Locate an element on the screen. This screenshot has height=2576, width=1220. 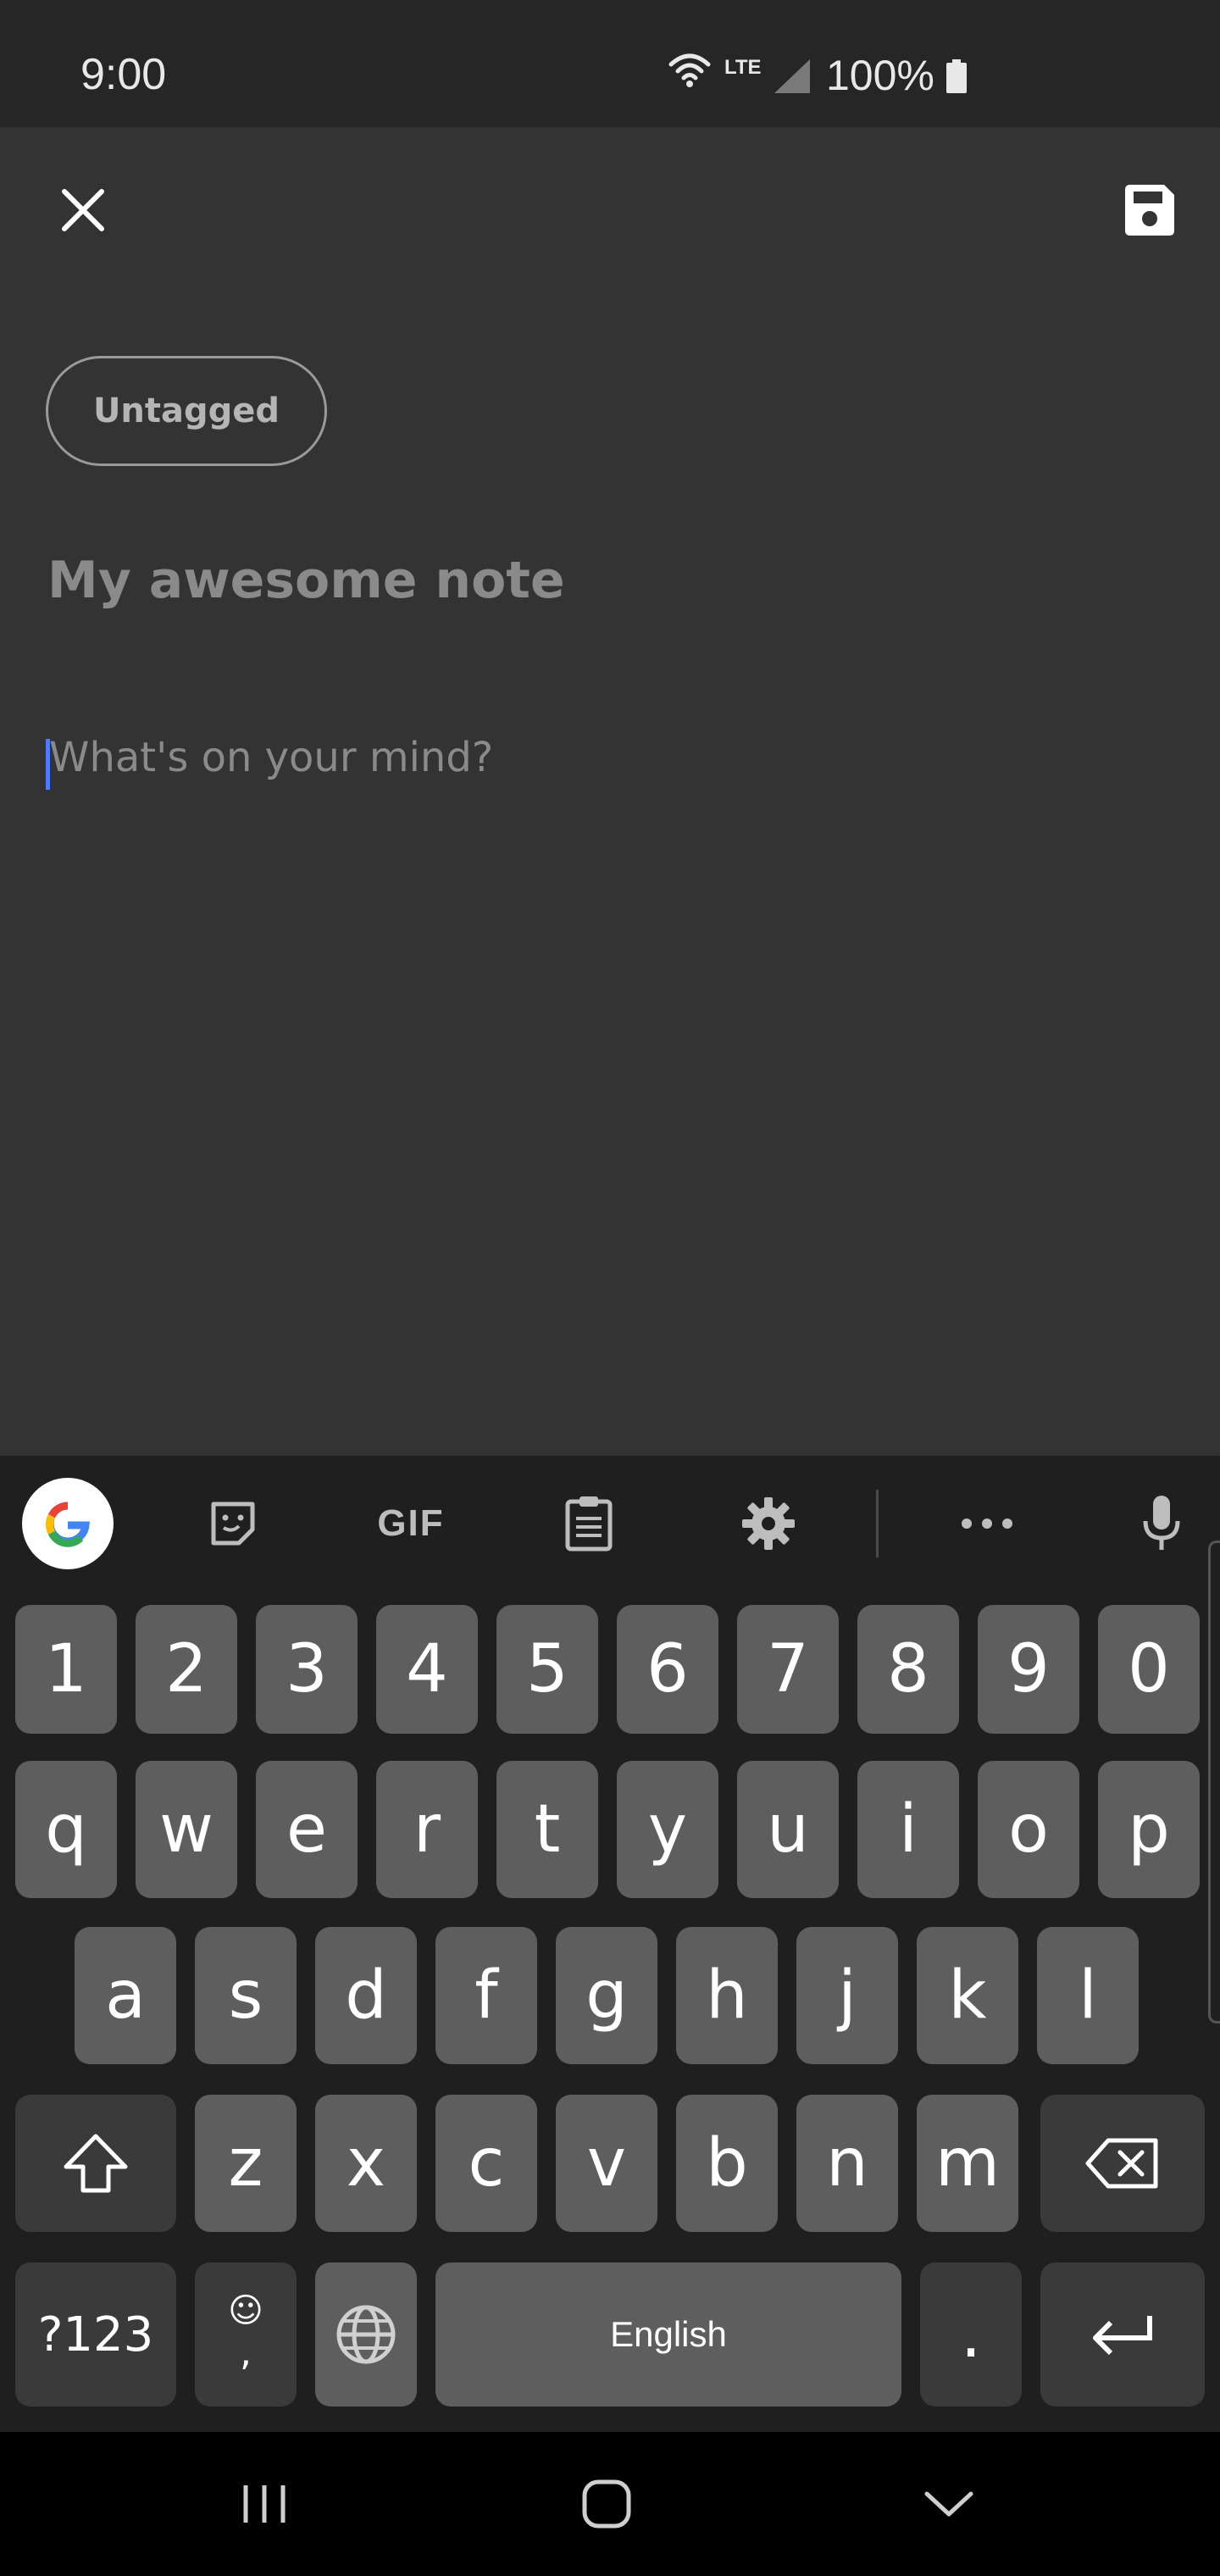
emoji-comma-key: ☺ , is located at coordinates (246, 2334).